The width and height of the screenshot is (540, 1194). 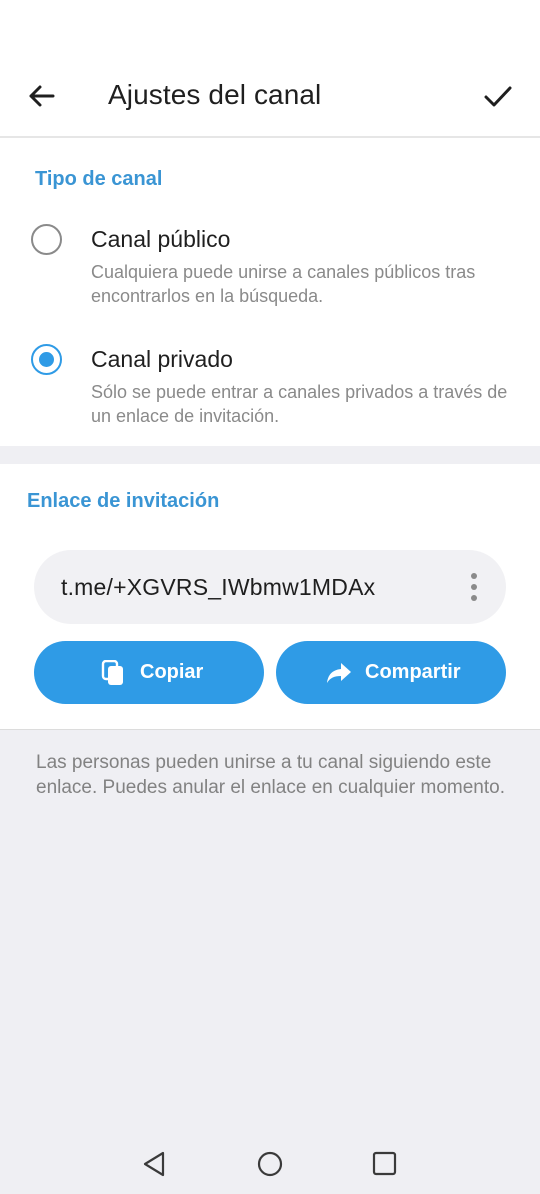 What do you see at coordinates (215, 94) in the screenshot?
I see `page-title: Ajustes del canal` at bounding box center [215, 94].